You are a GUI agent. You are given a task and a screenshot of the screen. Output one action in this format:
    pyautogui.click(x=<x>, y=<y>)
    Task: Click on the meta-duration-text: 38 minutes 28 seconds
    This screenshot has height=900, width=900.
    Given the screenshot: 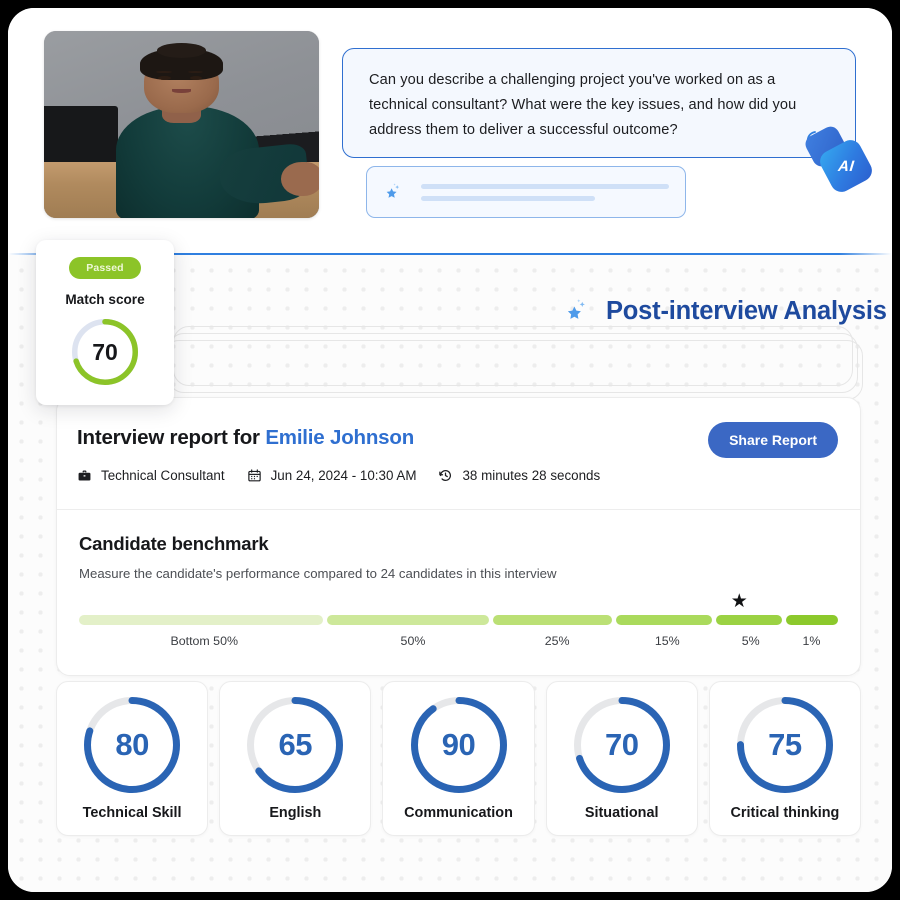 What is the action you would take?
    pyautogui.click(x=531, y=475)
    